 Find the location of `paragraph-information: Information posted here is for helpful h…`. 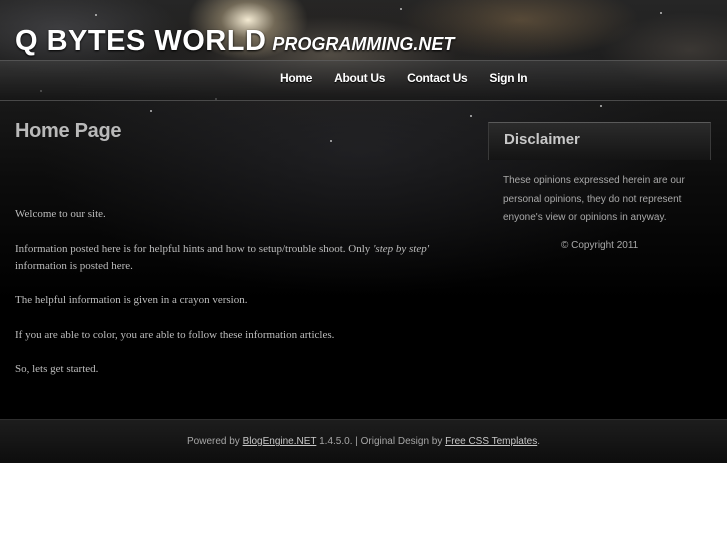

paragraph-information: Information posted here is for helpful h… is located at coordinates (247, 258).